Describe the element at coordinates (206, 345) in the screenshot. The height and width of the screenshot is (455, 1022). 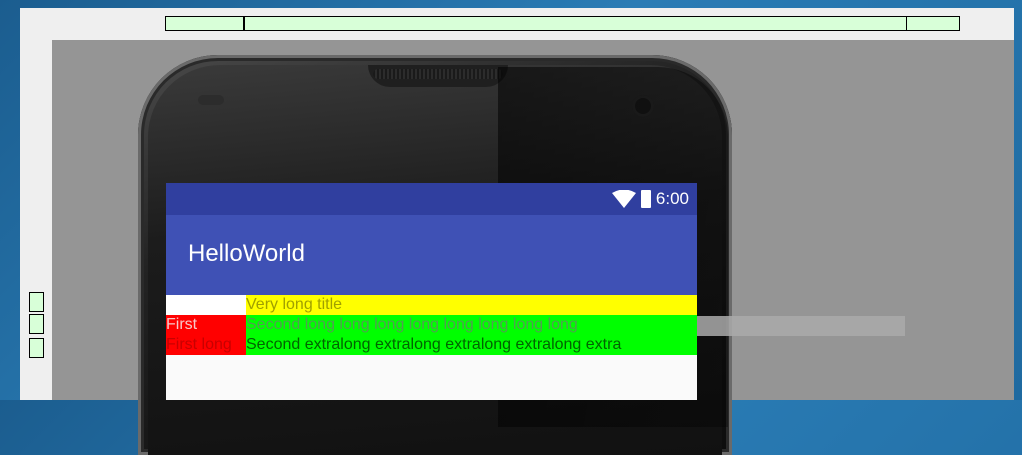
I see `row-left-cell: First long` at that location.